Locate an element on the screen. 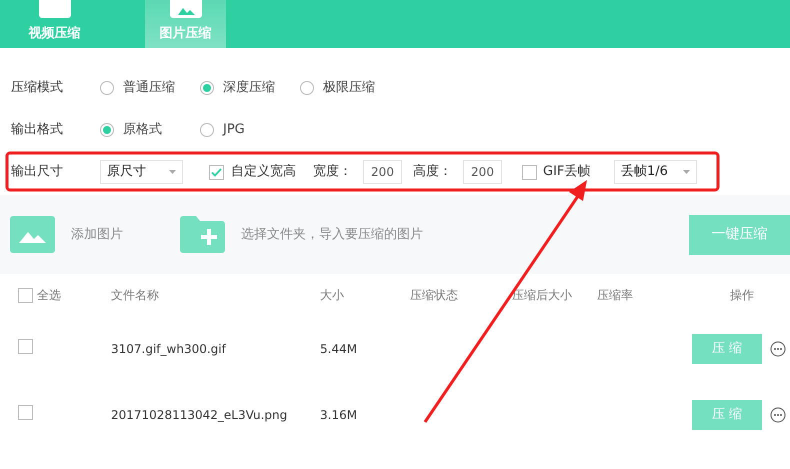  size-dropdown: 原尺寸 is located at coordinates (141, 172).